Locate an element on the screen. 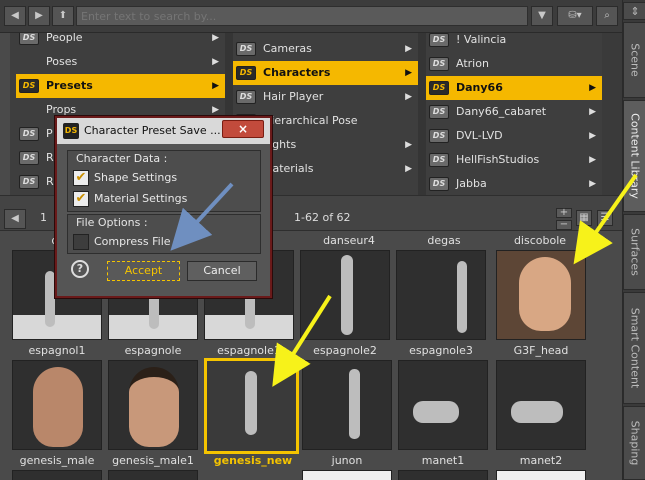  tile-label: manet2 is located at coordinates (541, 460).